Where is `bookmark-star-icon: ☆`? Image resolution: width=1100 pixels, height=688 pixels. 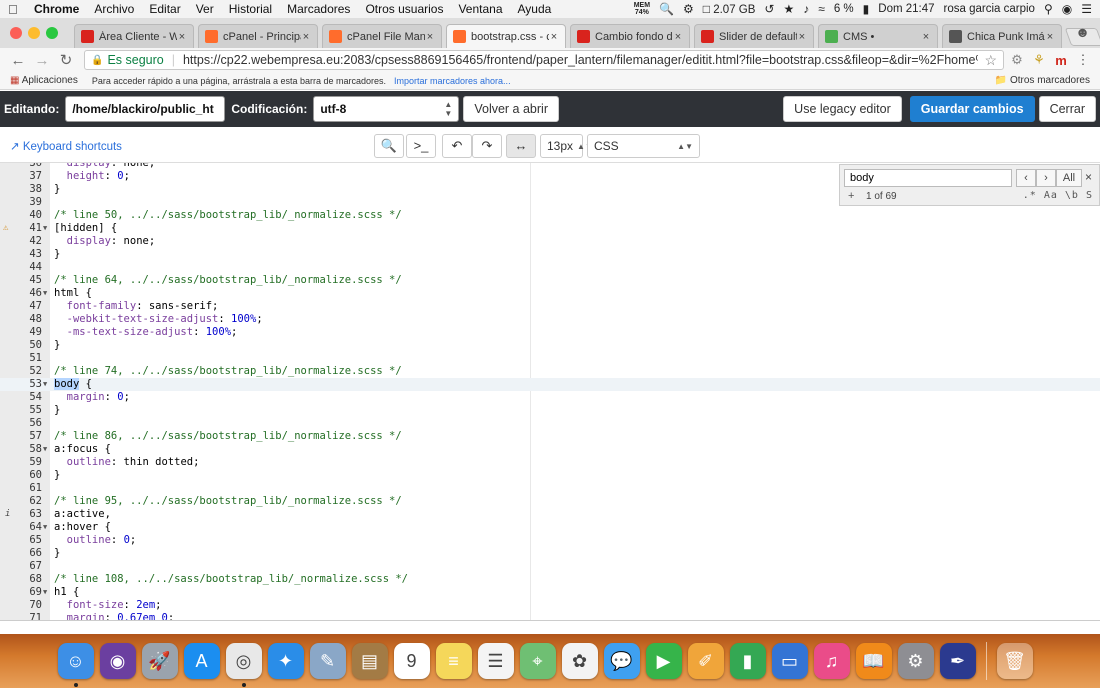 bookmark-star-icon: ☆ is located at coordinates (987, 60).